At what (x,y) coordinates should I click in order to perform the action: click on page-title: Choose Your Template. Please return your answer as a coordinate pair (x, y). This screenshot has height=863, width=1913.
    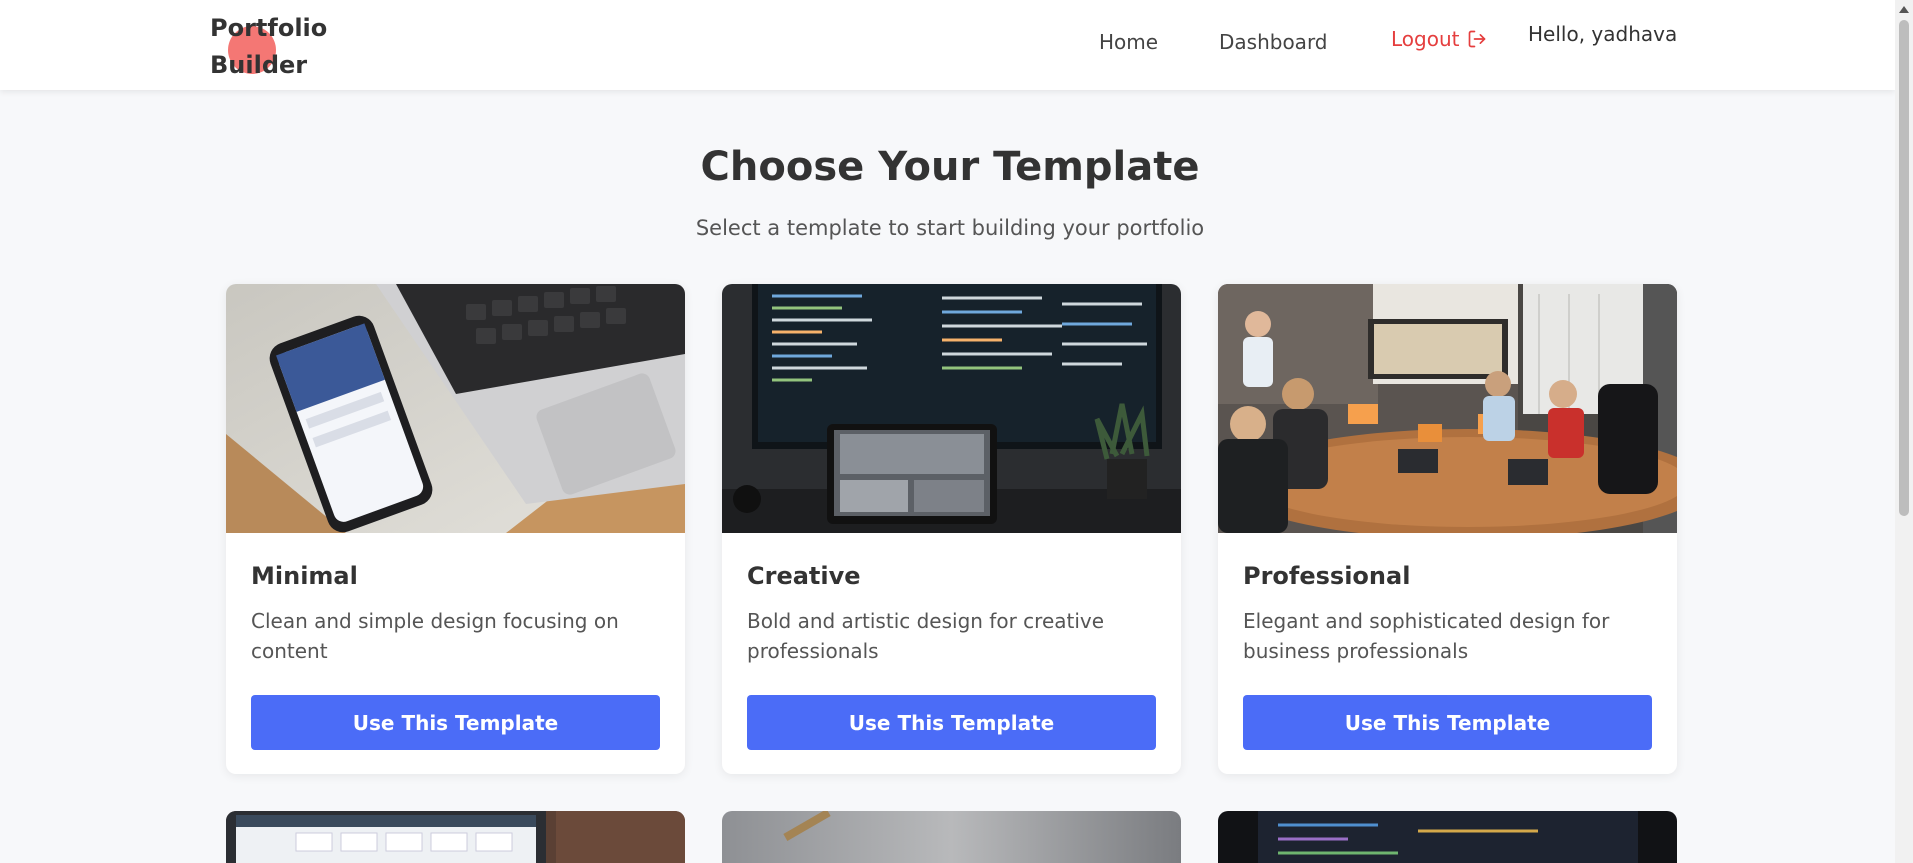
    Looking at the image, I should click on (950, 167).